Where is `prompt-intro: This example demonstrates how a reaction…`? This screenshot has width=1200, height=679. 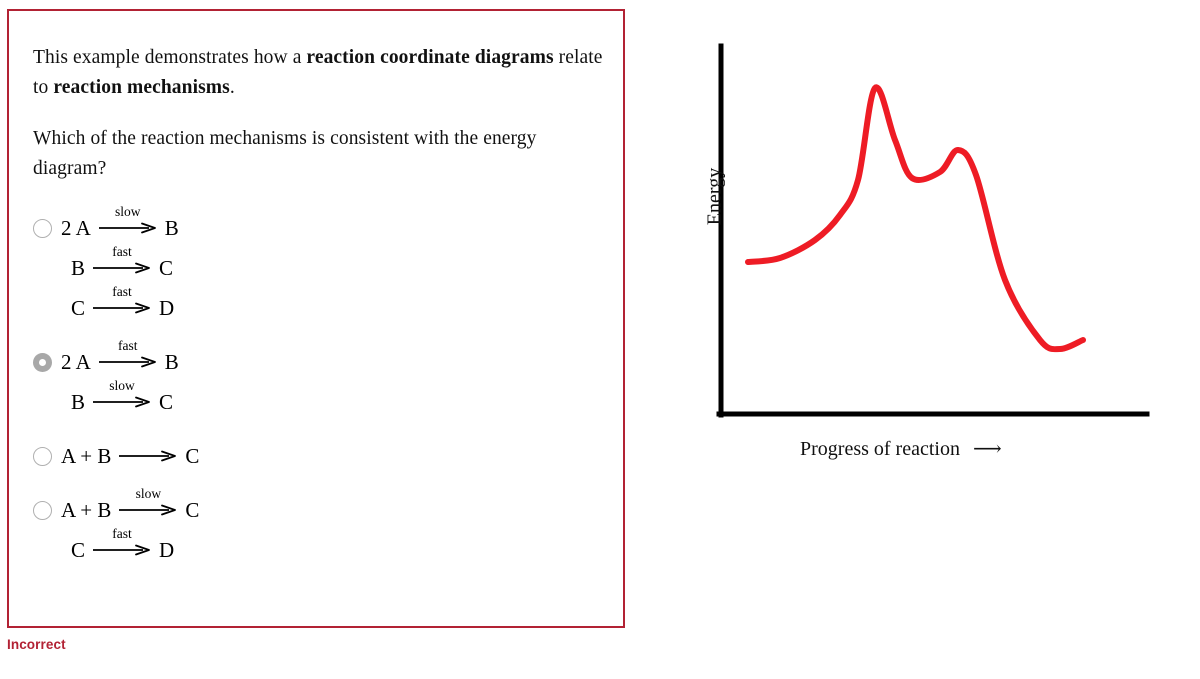
prompt-intro: This example demonstrates how a reaction… is located at coordinates (318, 73).